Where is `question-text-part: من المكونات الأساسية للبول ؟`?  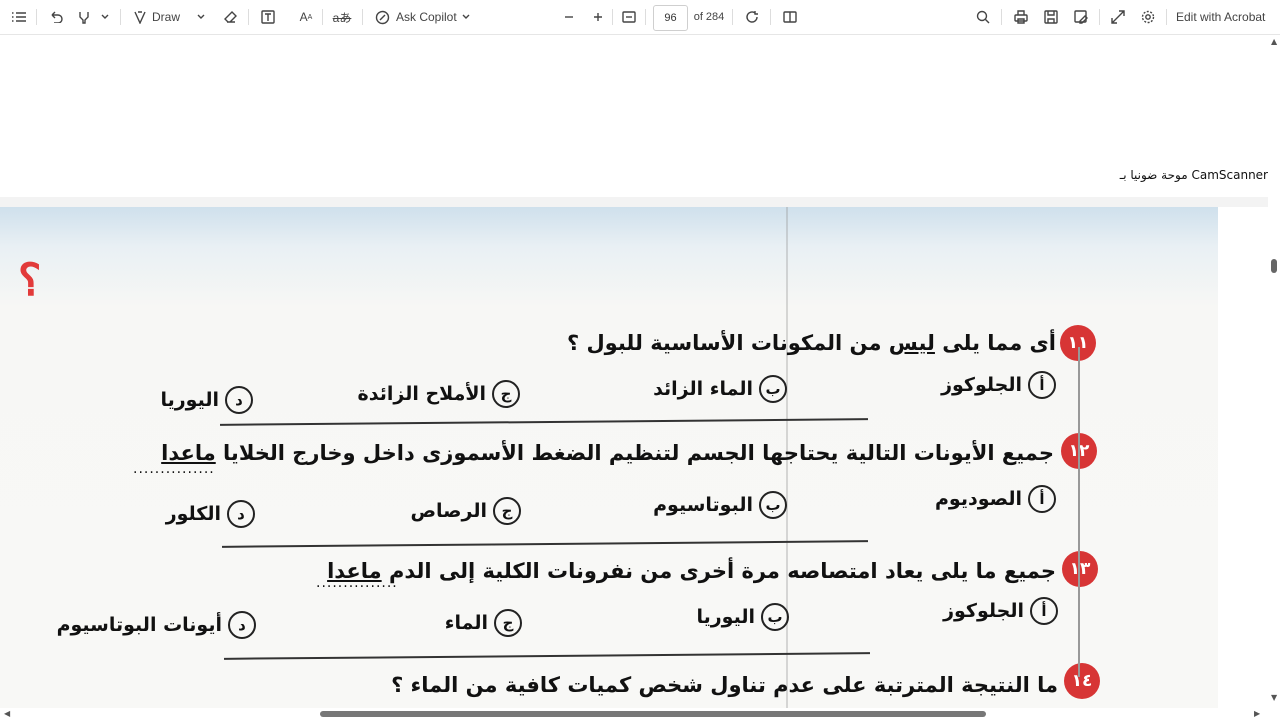
question-text-part: من المكونات الأساسية للبول ؟ is located at coordinates (727, 343).